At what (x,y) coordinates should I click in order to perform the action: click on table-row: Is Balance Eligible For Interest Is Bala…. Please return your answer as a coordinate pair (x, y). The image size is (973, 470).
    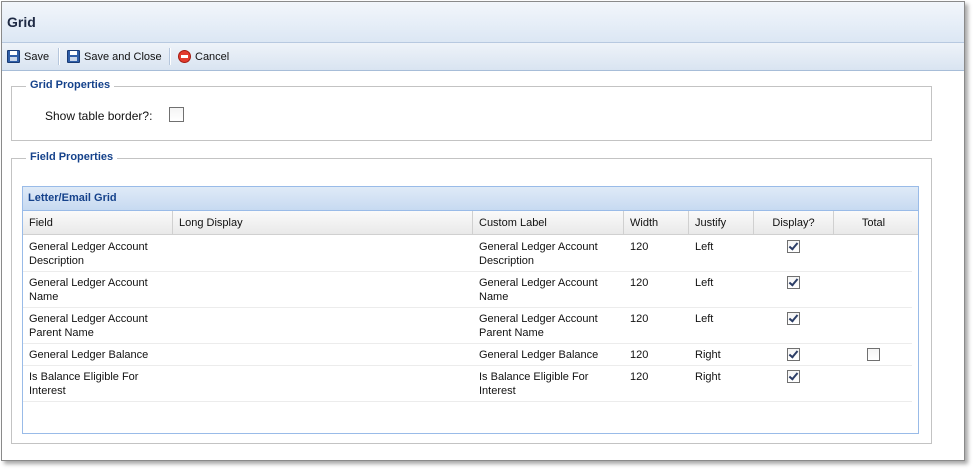
    Looking at the image, I should click on (467, 383).